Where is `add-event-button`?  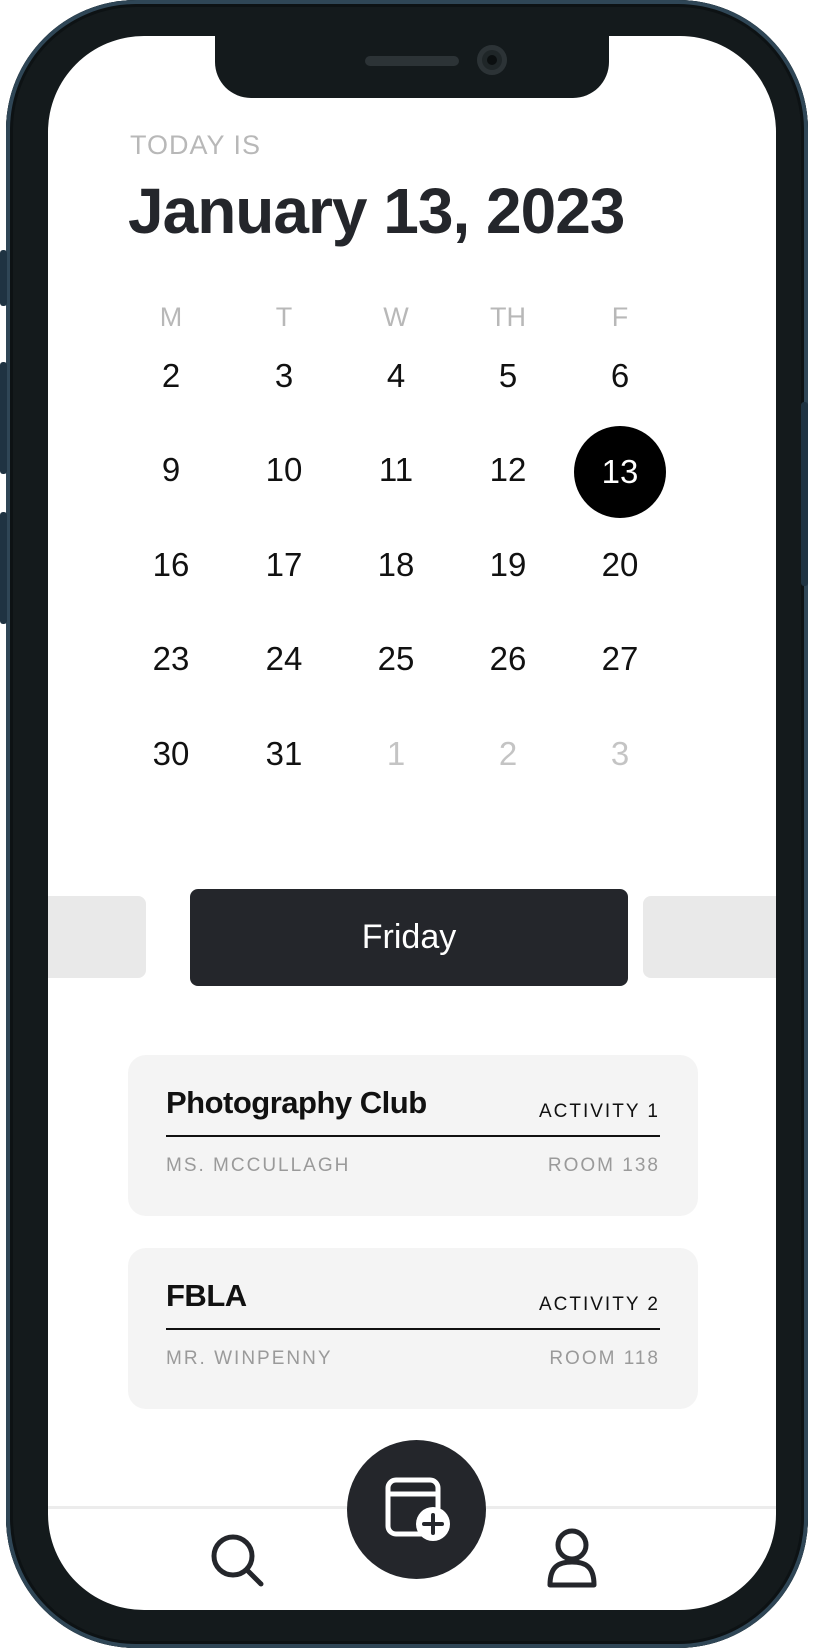 add-event-button is located at coordinates (416, 1509).